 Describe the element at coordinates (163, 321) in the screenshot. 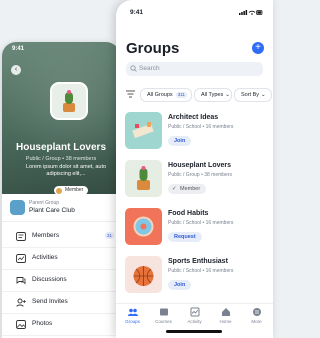

I see `tab-label: Courses` at that location.